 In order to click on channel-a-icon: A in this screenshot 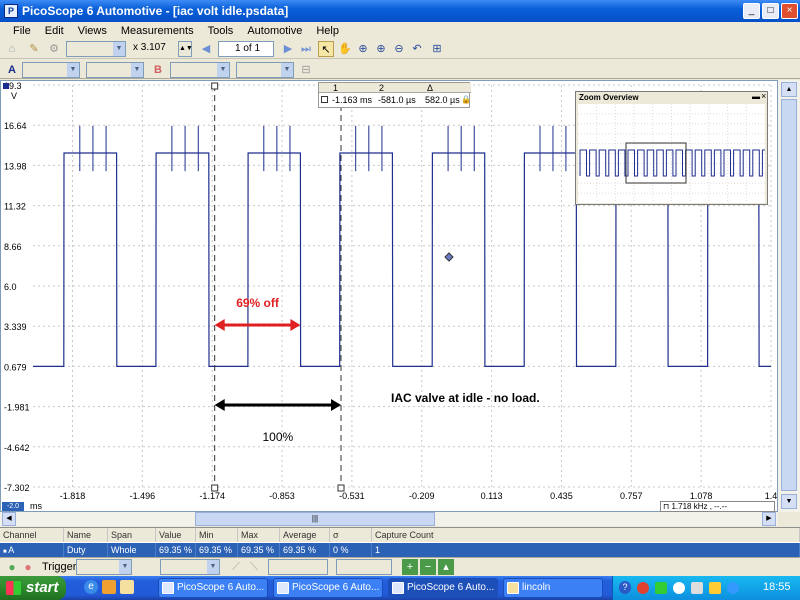, I will do `click(12, 70)`.